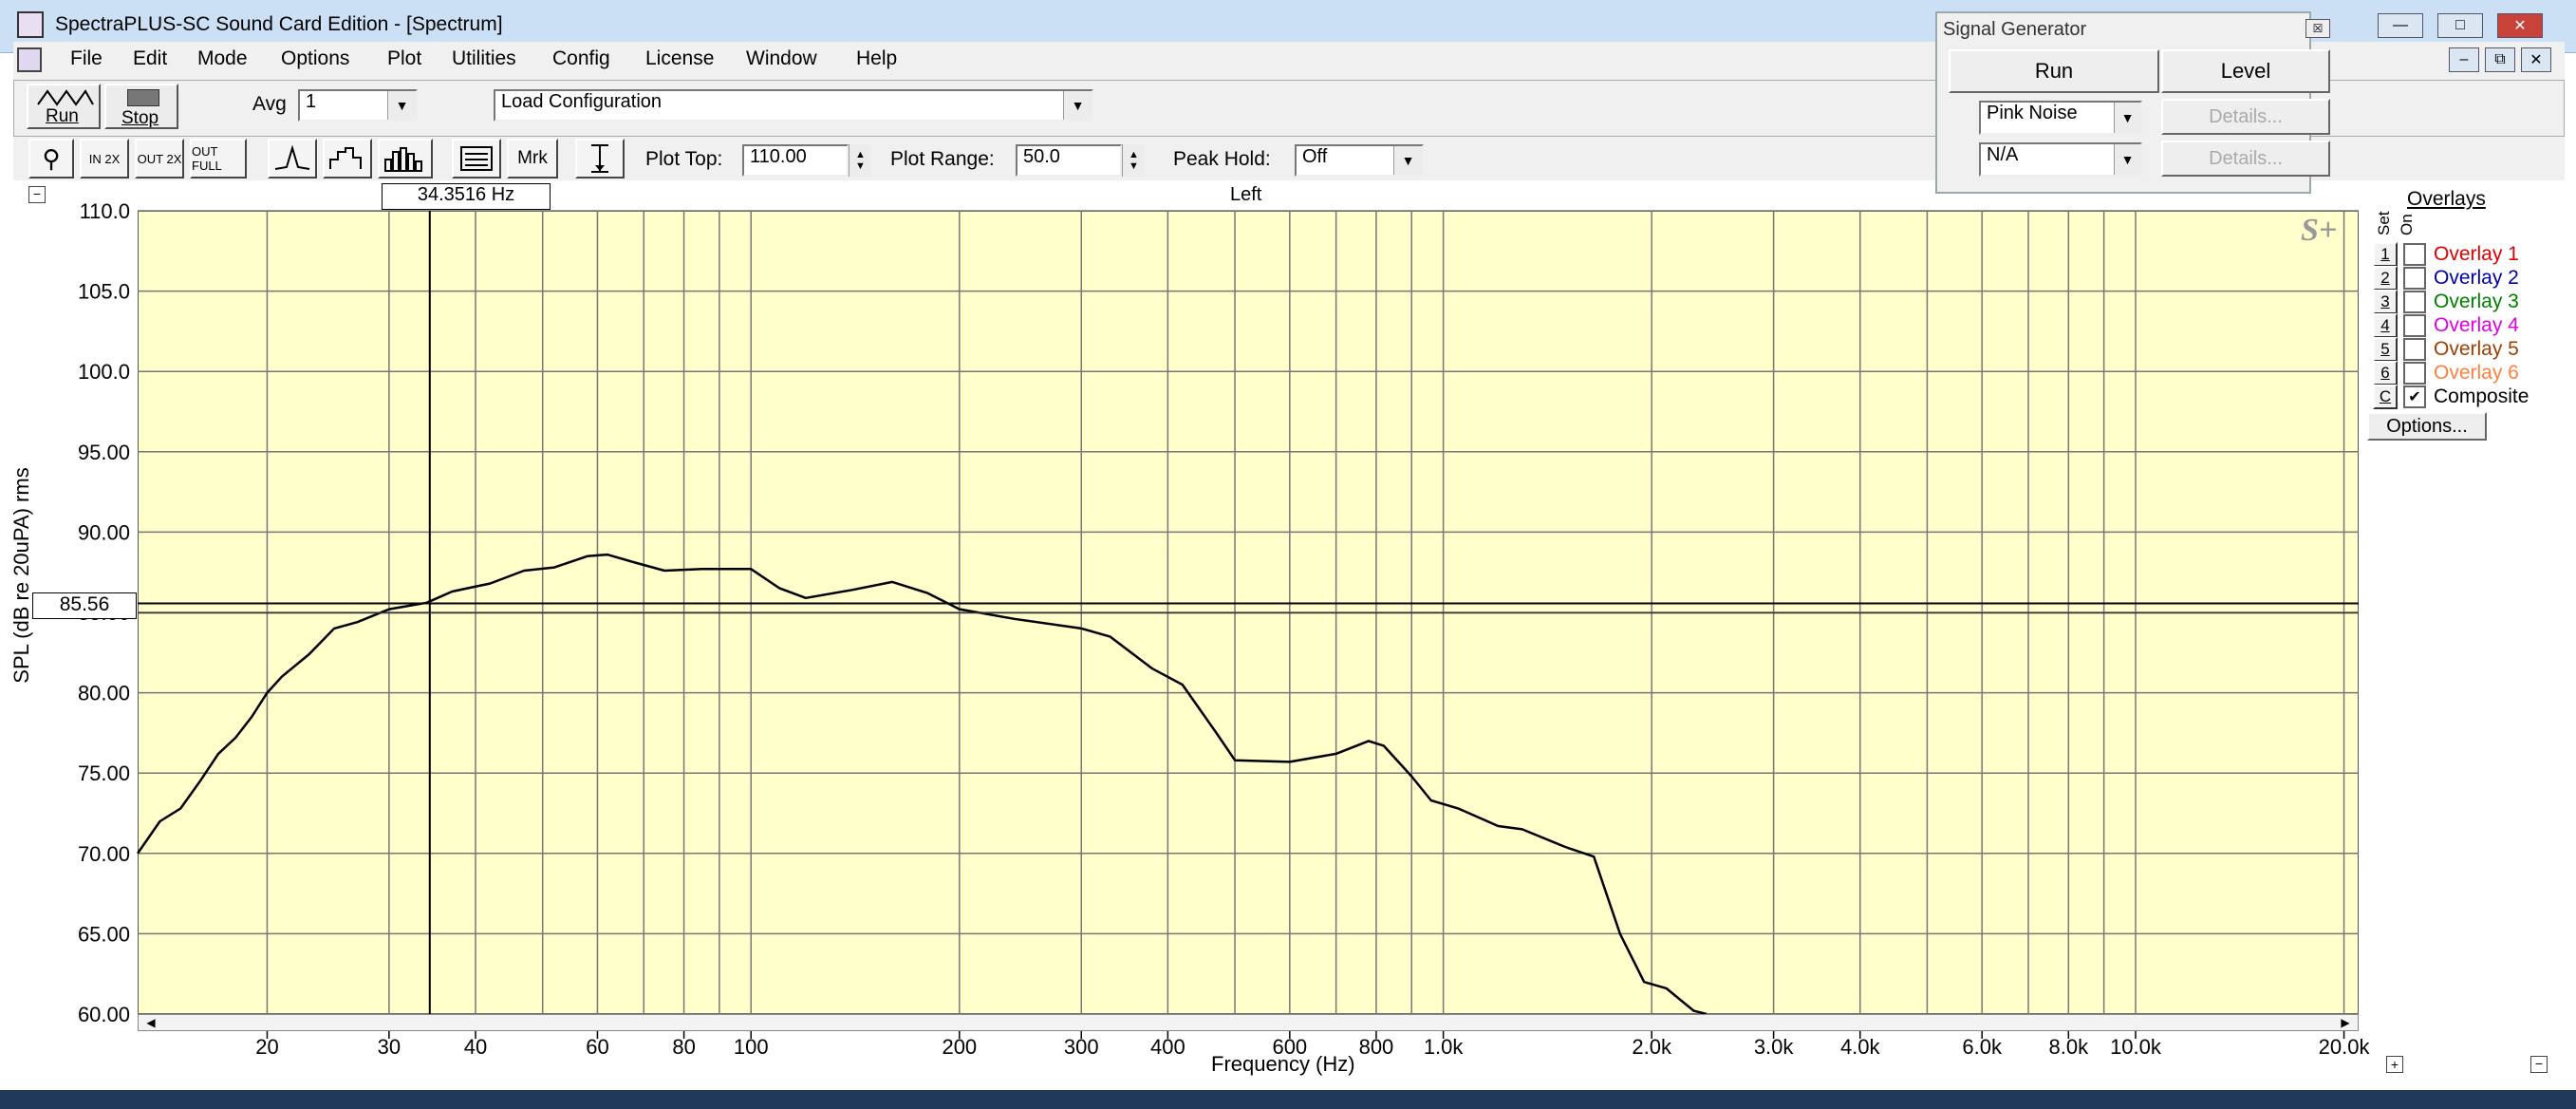 The image size is (2576, 1109). I want to click on overlay-set-button: 4, so click(2386, 325).